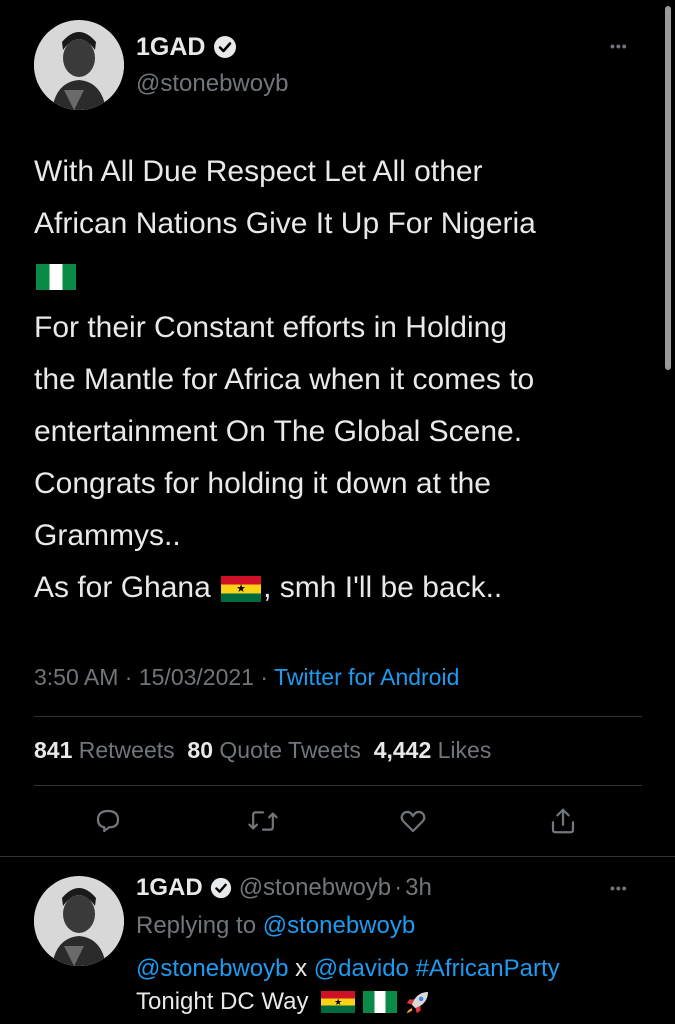  Describe the element at coordinates (127, 587) in the screenshot. I see `tweet-last-line-prefix: As for Ghana` at that location.